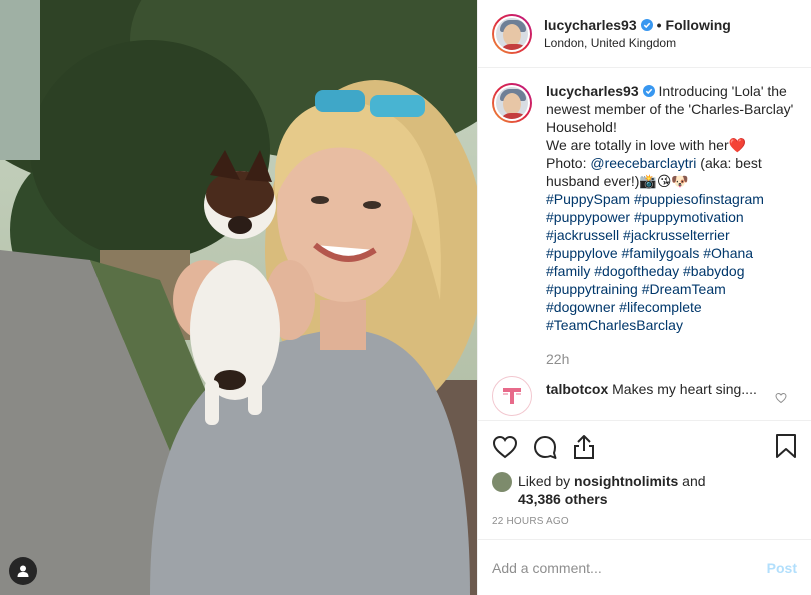 The image size is (811, 595). Describe the element at coordinates (714, 271) in the screenshot. I see `hashtag-link: #babydog` at that location.